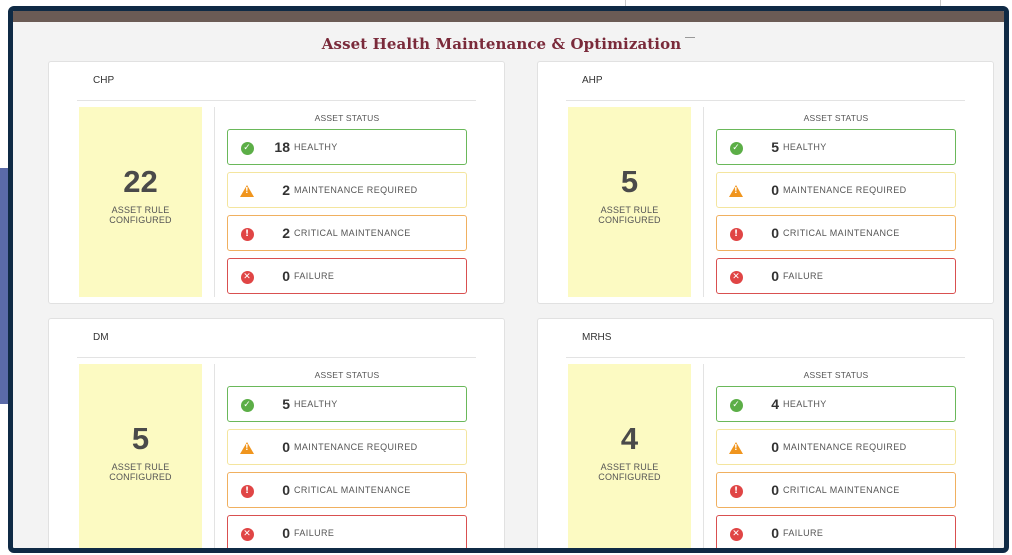 This screenshot has height=555, width=1012. Describe the element at coordinates (101, 337) in the screenshot. I see `card-title: DM` at that location.